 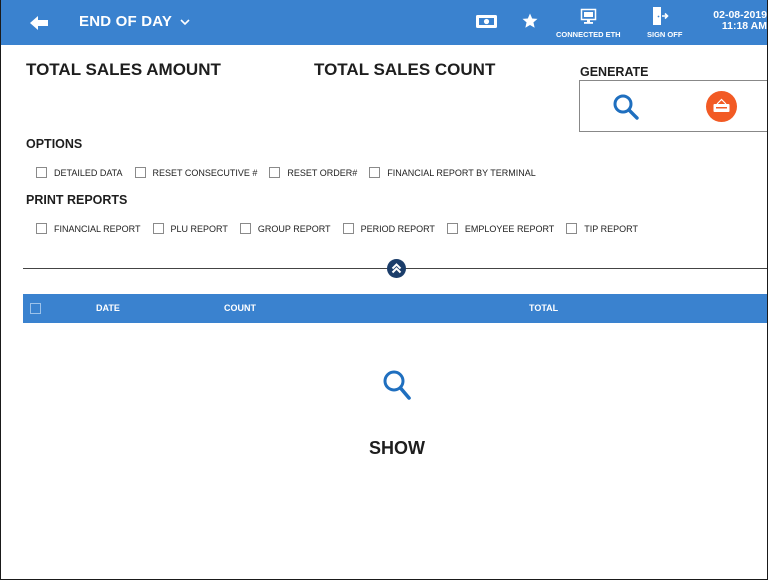 I want to click on show-search-icon, so click(x=397, y=385).